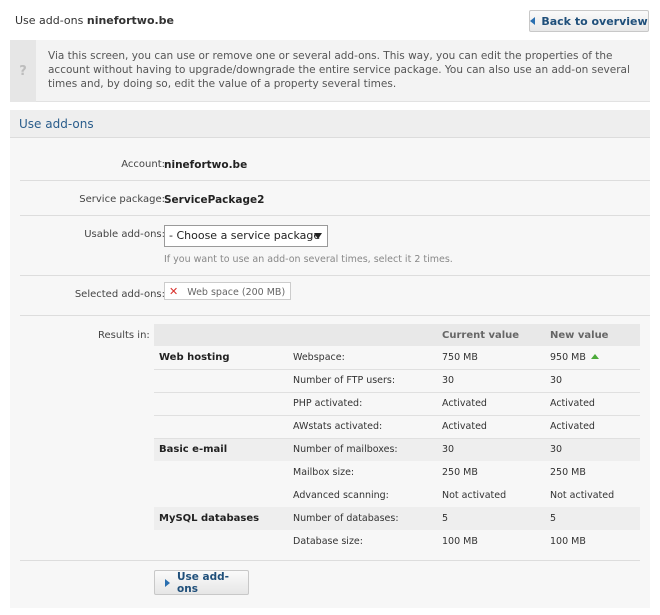 This screenshot has height=615, width=660. What do you see at coordinates (318, 236) in the screenshot?
I see `dropdown-arrow-icon` at bounding box center [318, 236].